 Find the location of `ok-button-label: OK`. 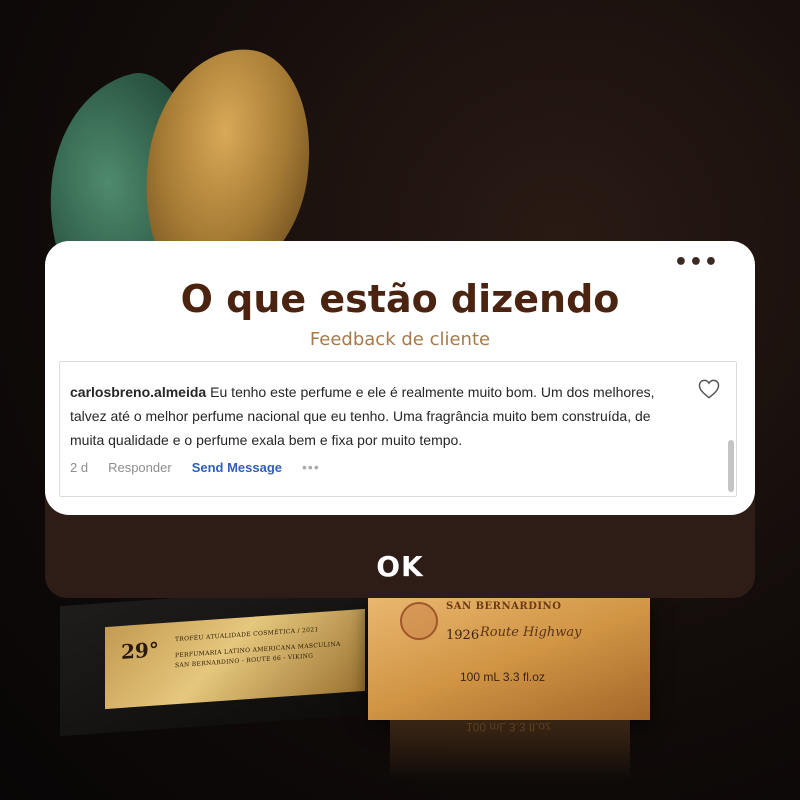

ok-button-label: OK is located at coordinates (400, 566).